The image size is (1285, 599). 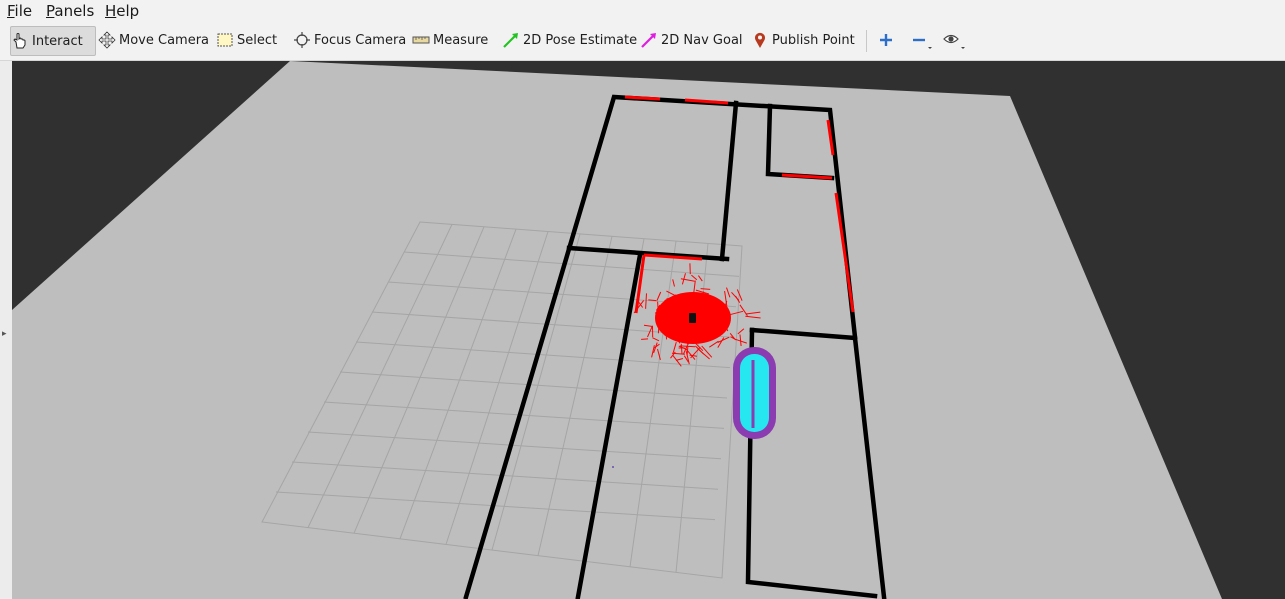 I want to click on help-menu: Help, so click(x=122, y=11).